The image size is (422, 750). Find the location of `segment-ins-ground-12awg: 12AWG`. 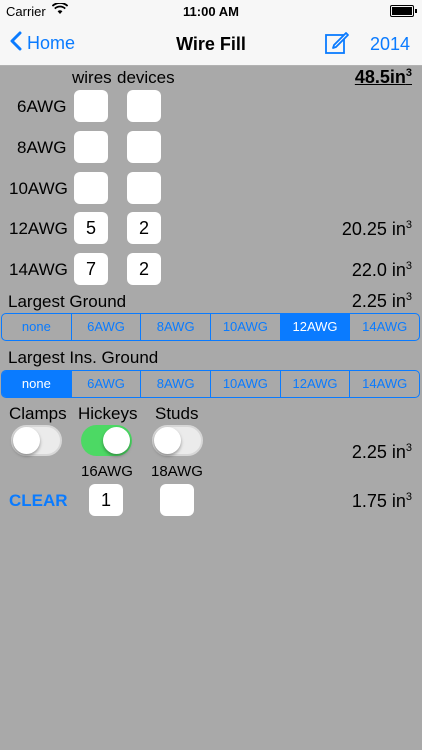

segment-ins-ground-12awg: 12AWG is located at coordinates (316, 384).